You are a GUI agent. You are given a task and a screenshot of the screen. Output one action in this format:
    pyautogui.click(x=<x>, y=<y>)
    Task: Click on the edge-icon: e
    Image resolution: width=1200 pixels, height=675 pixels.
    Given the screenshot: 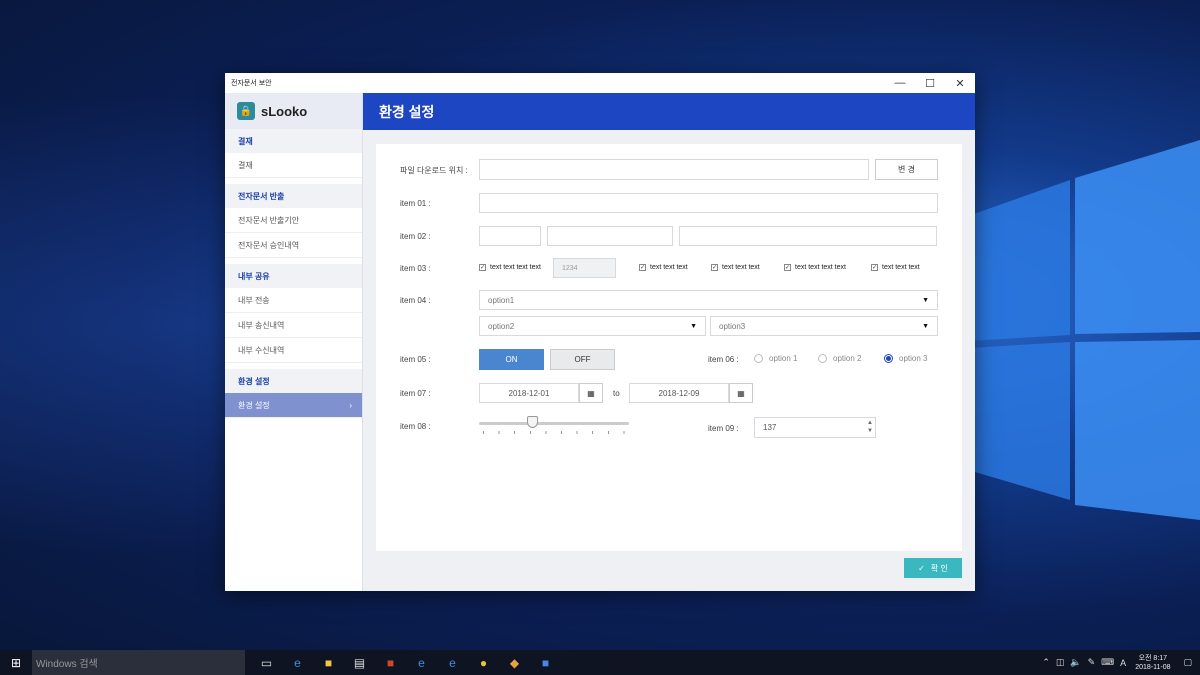 What is the action you would take?
    pyautogui.click(x=297, y=662)
    